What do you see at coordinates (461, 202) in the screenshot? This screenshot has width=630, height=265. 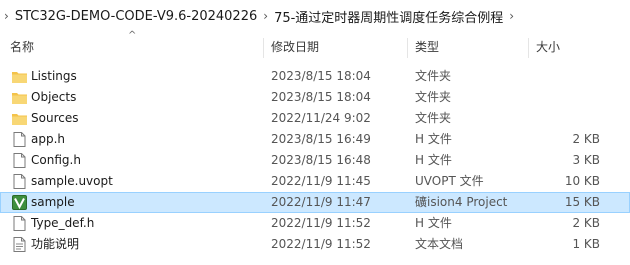 I see `file-type: 礦ision4 Project` at bounding box center [461, 202].